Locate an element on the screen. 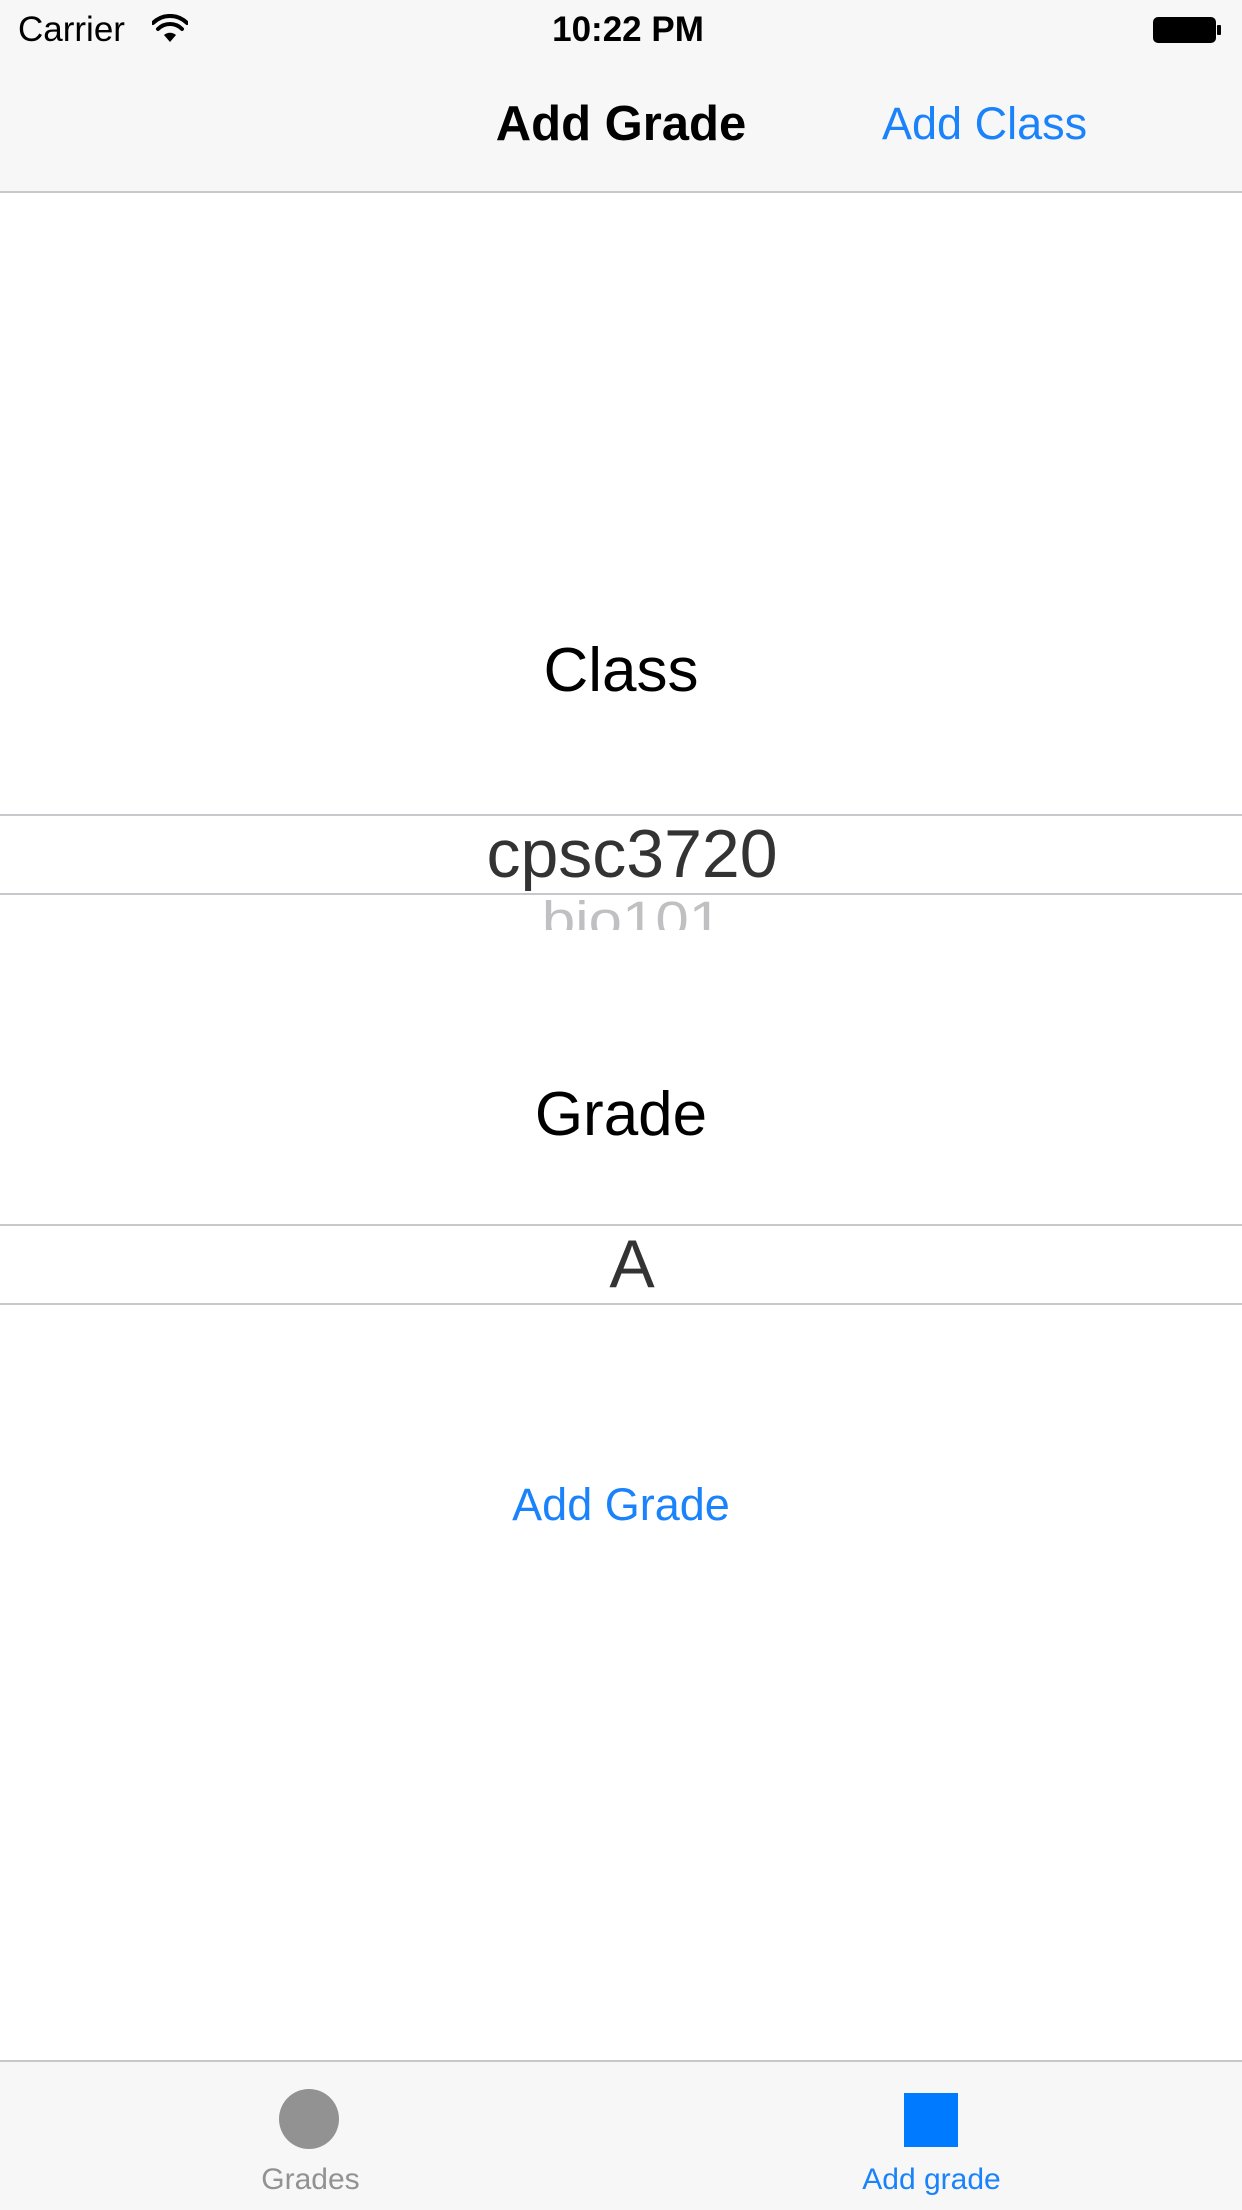 Image resolution: width=1242 pixels, height=2210 pixels. class-picker-next-option-text: bio101 is located at coordinates (632, 910).